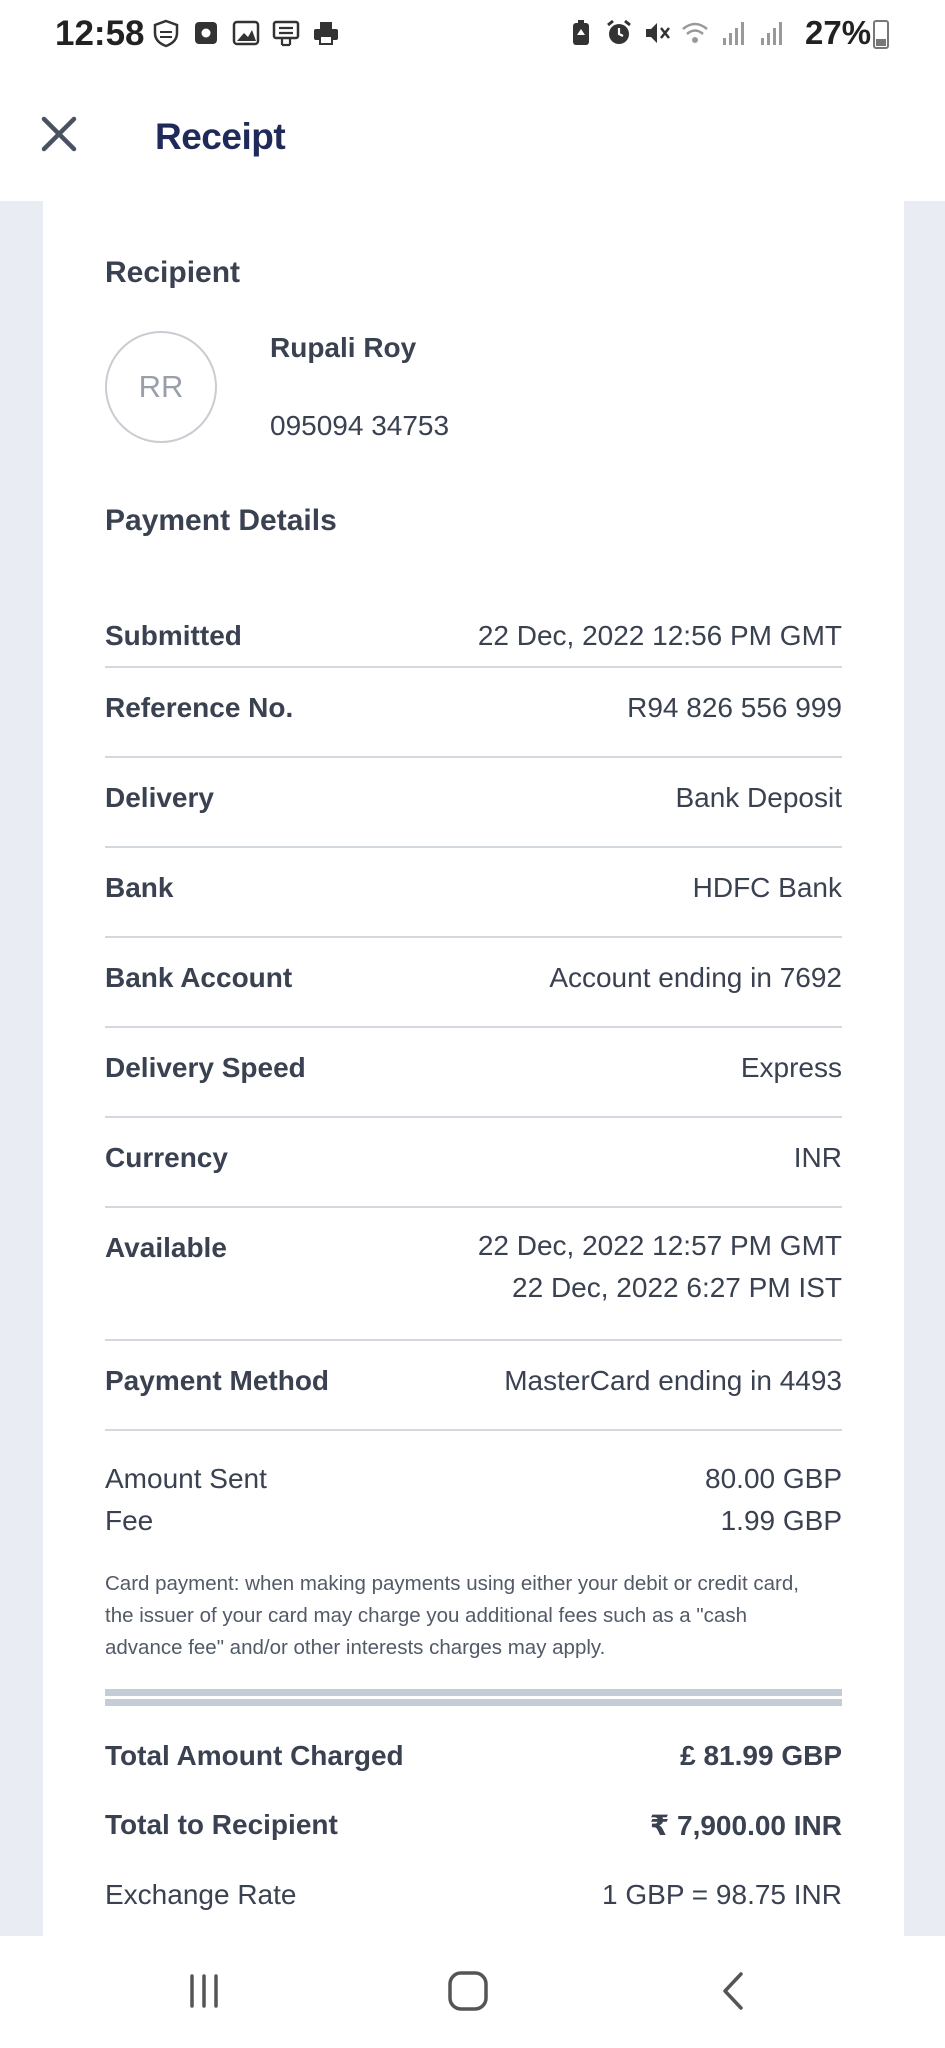 This screenshot has height=2048, width=945. I want to click on wifi-icon, so click(695, 32).